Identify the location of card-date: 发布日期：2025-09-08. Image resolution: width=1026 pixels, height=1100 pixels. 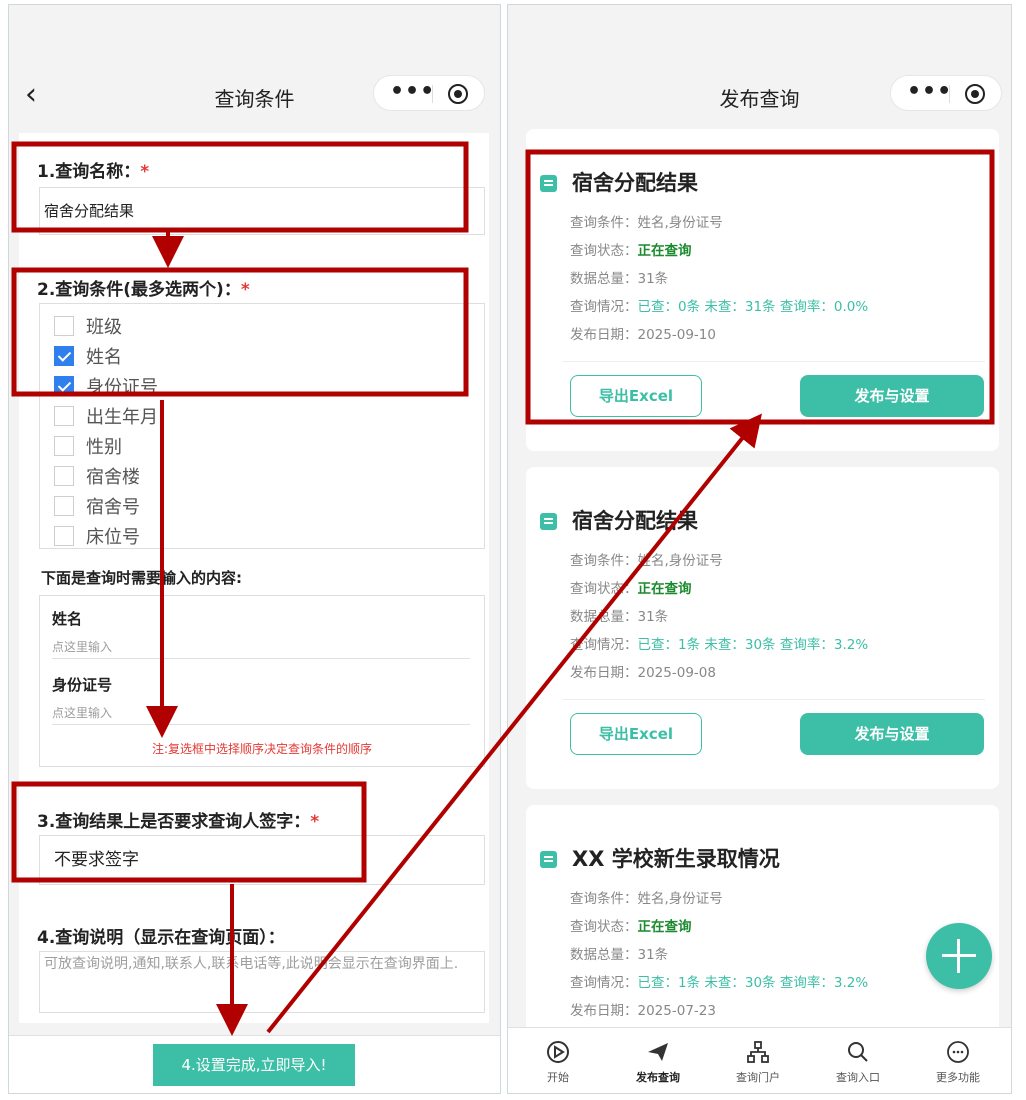
(643, 673).